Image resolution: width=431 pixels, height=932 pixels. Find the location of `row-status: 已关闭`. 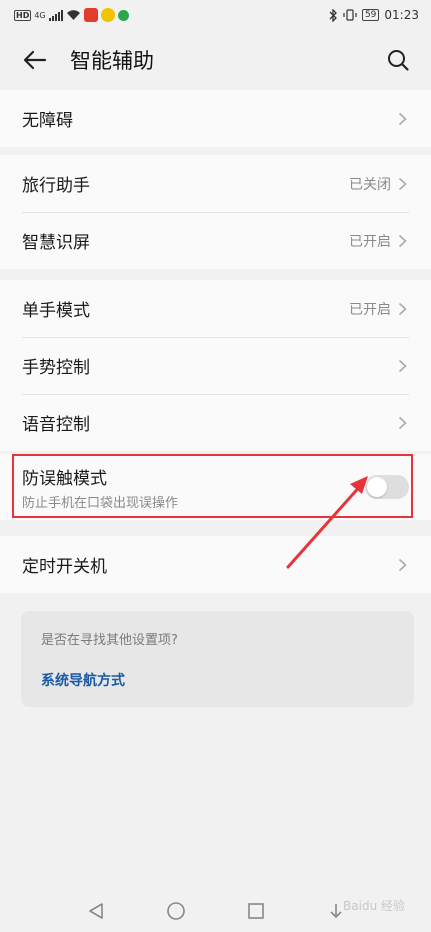

row-status: 已关闭 is located at coordinates (370, 184).